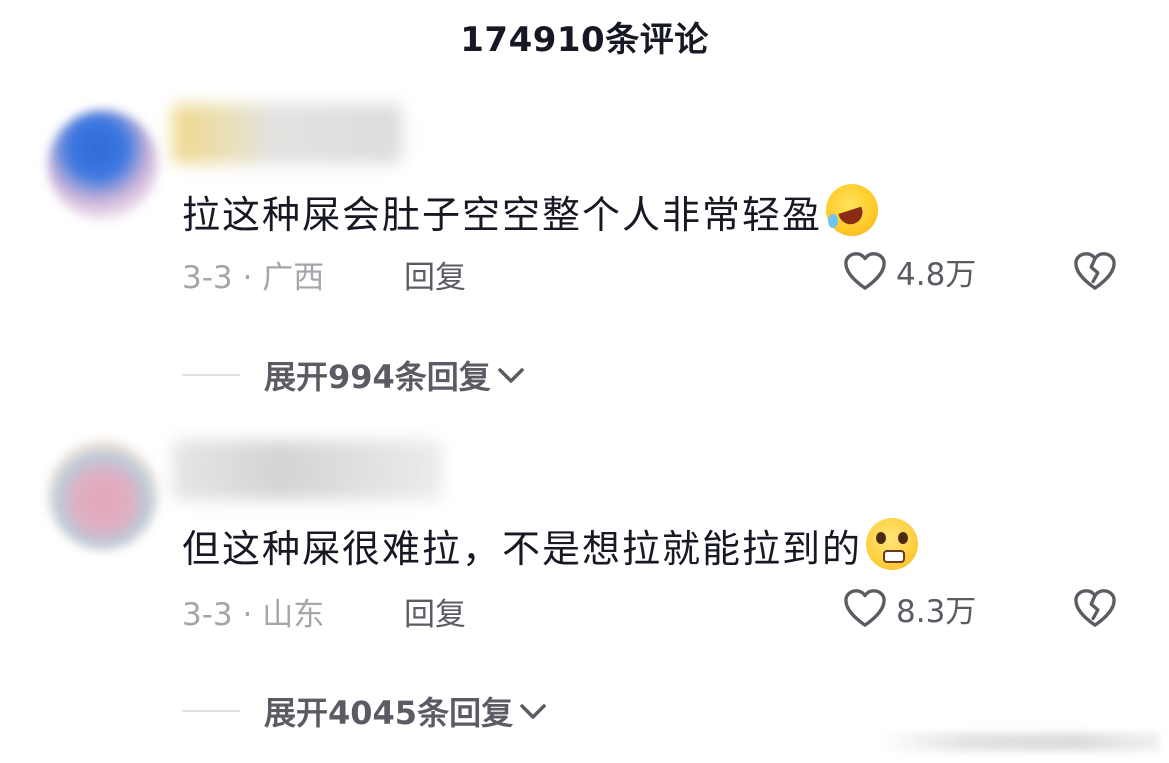  Describe the element at coordinates (892, 544) in the screenshot. I see `pleading-face-icon` at that location.